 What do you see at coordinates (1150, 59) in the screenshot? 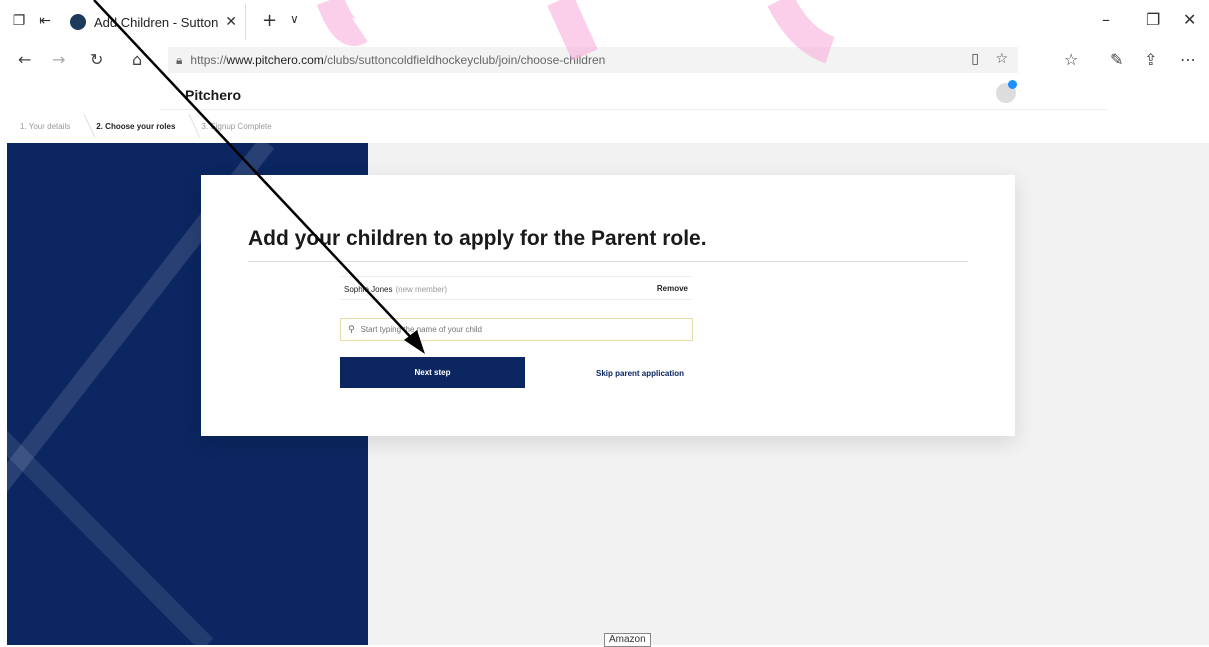
I see `share-icon: ⇪` at bounding box center [1150, 59].